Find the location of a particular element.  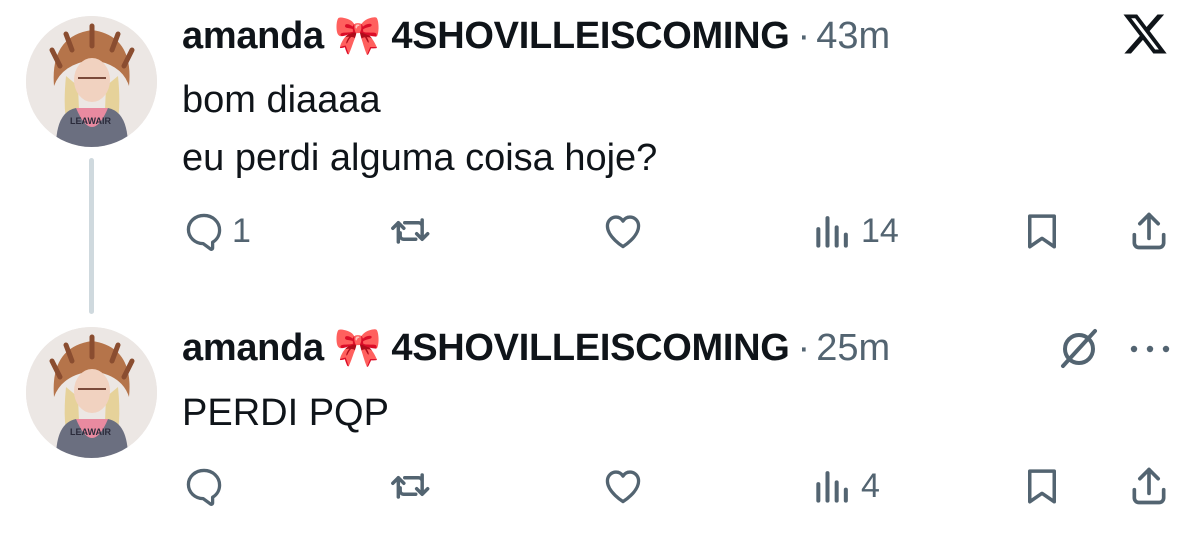

more-icon is located at coordinates (1150, 351).